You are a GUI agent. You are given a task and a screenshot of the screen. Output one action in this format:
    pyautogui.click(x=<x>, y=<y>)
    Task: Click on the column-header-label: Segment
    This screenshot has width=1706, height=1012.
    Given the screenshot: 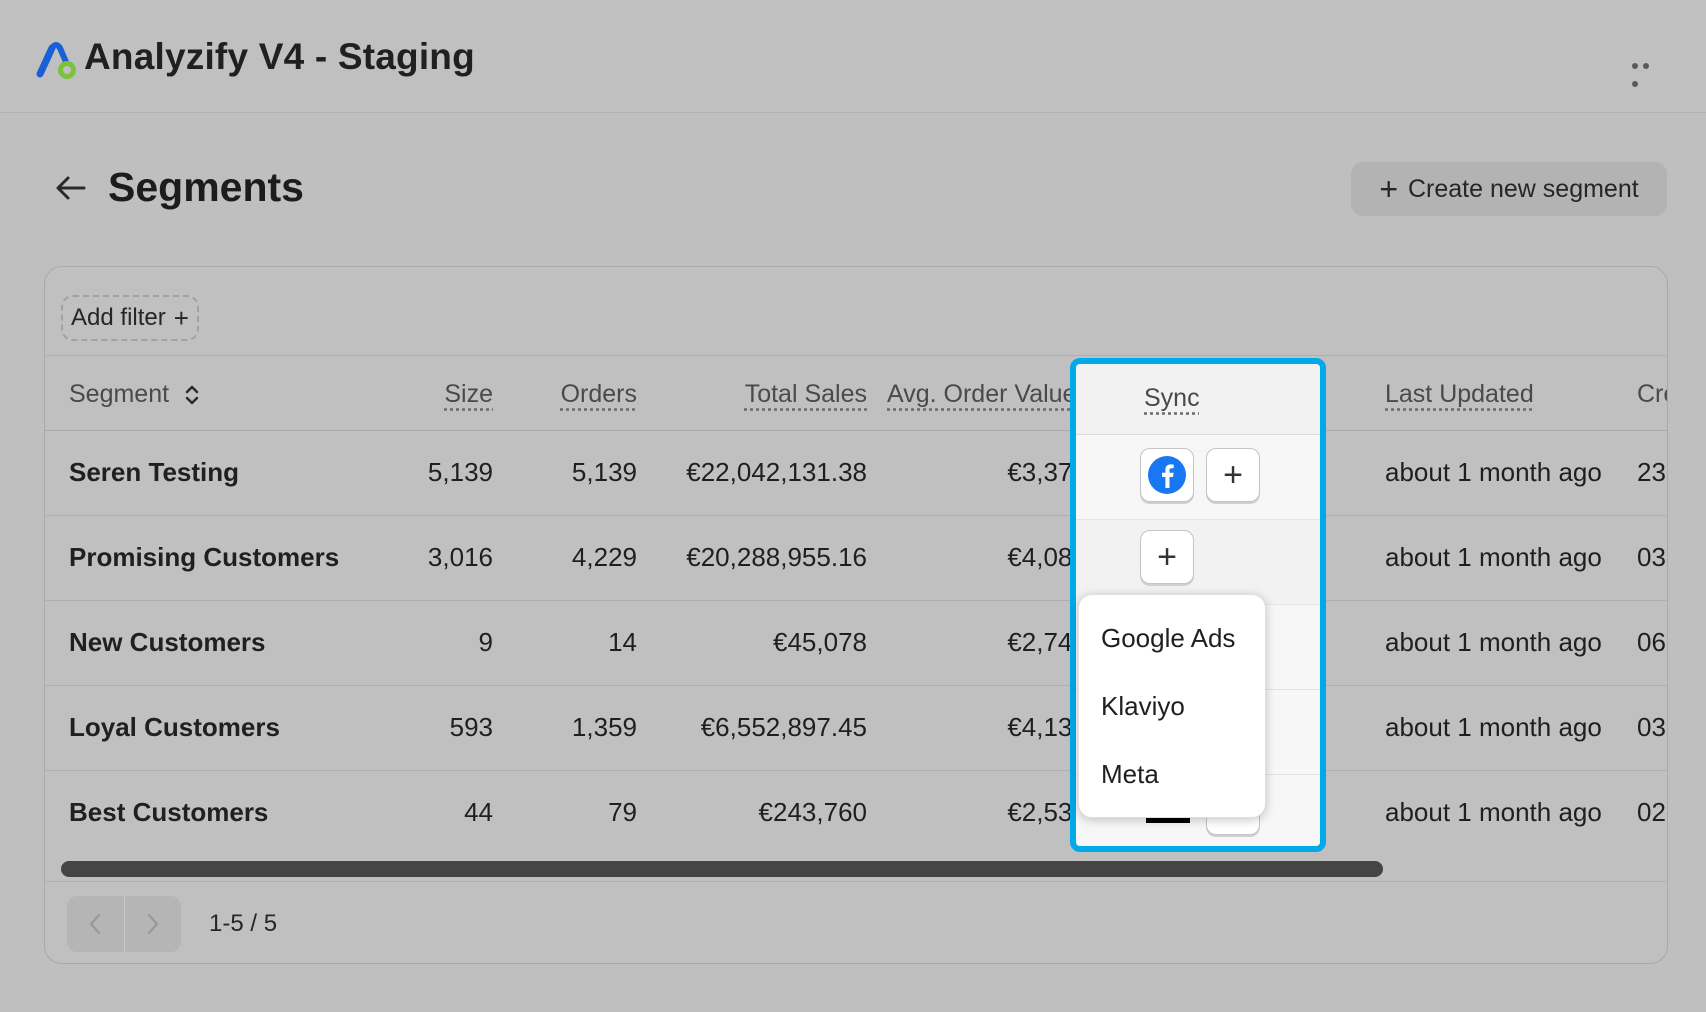 What is the action you would take?
    pyautogui.click(x=119, y=394)
    